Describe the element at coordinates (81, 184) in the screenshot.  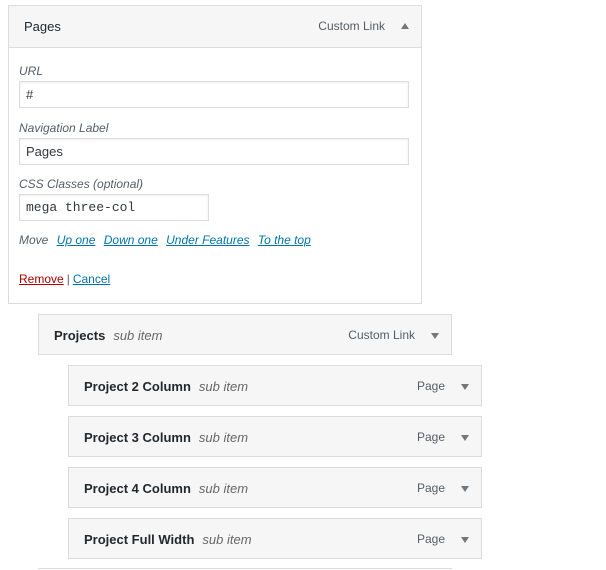
I see `css-classes-label: CSS Classes (optional)` at that location.